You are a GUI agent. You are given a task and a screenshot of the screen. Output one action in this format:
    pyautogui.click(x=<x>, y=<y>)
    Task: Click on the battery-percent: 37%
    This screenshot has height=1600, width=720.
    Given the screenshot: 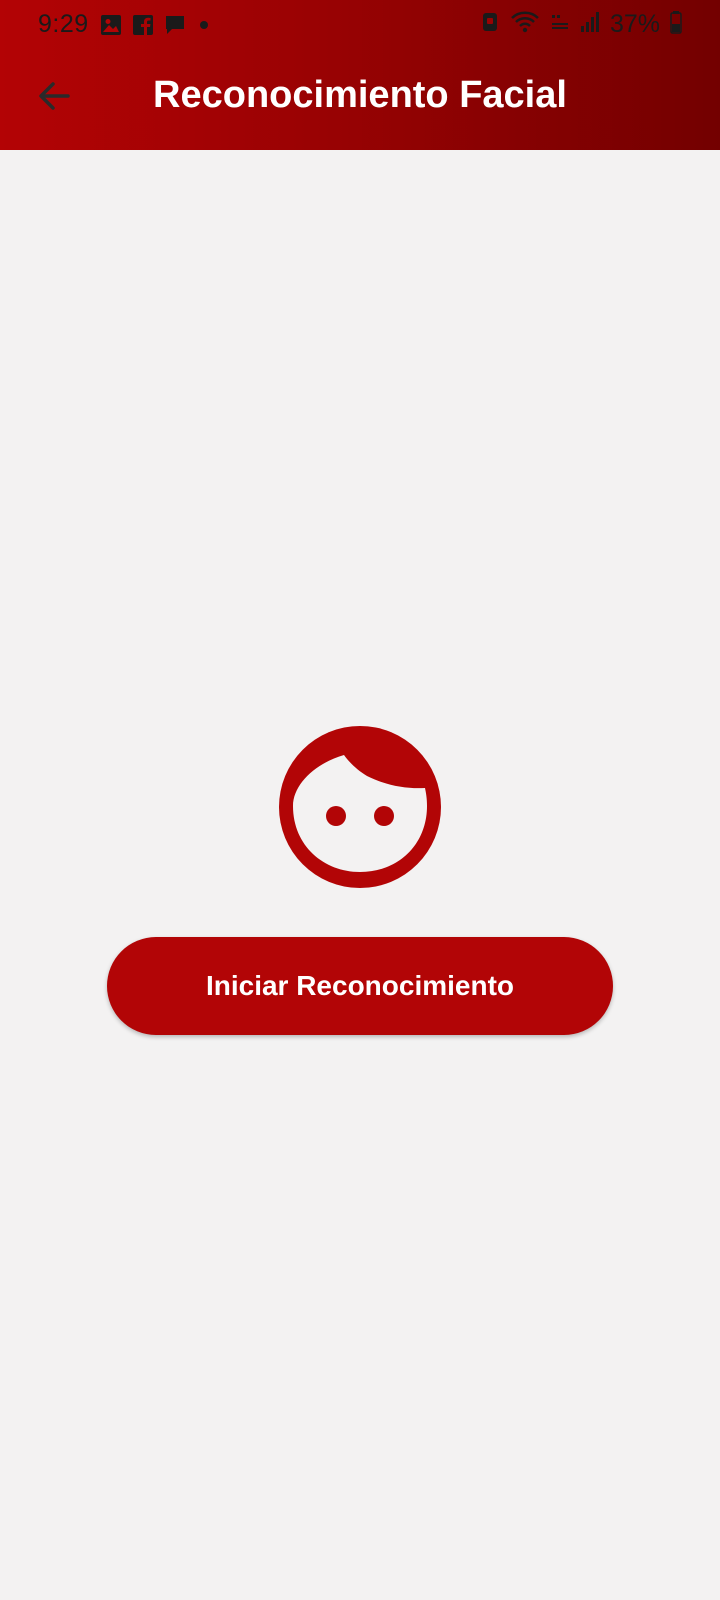 What is the action you would take?
    pyautogui.click(x=634, y=24)
    